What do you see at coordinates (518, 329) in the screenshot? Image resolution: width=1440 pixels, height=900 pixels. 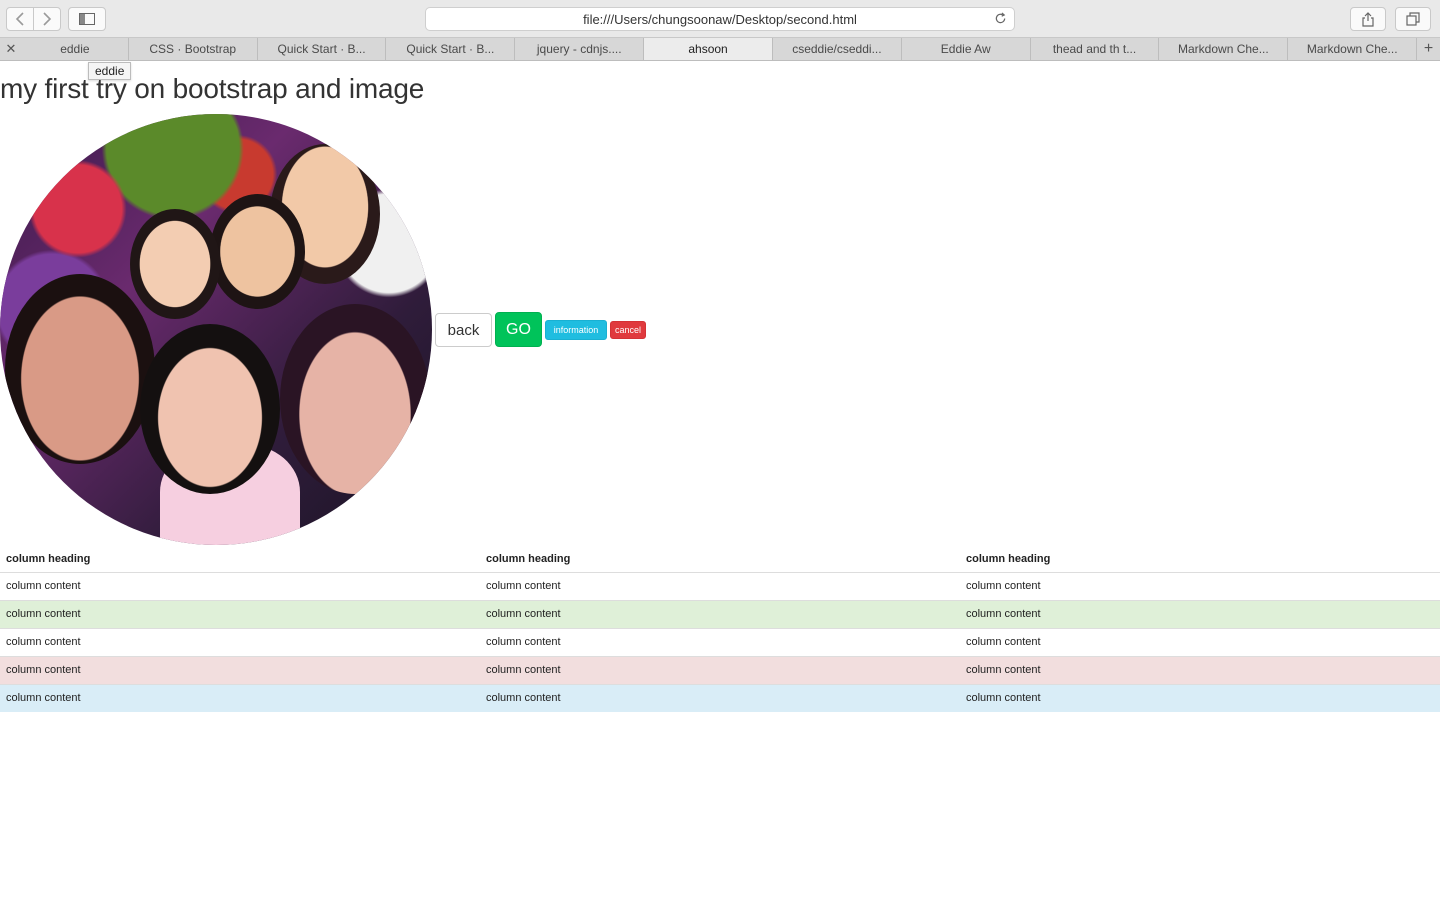 I see `go-button: GO` at bounding box center [518, 329].